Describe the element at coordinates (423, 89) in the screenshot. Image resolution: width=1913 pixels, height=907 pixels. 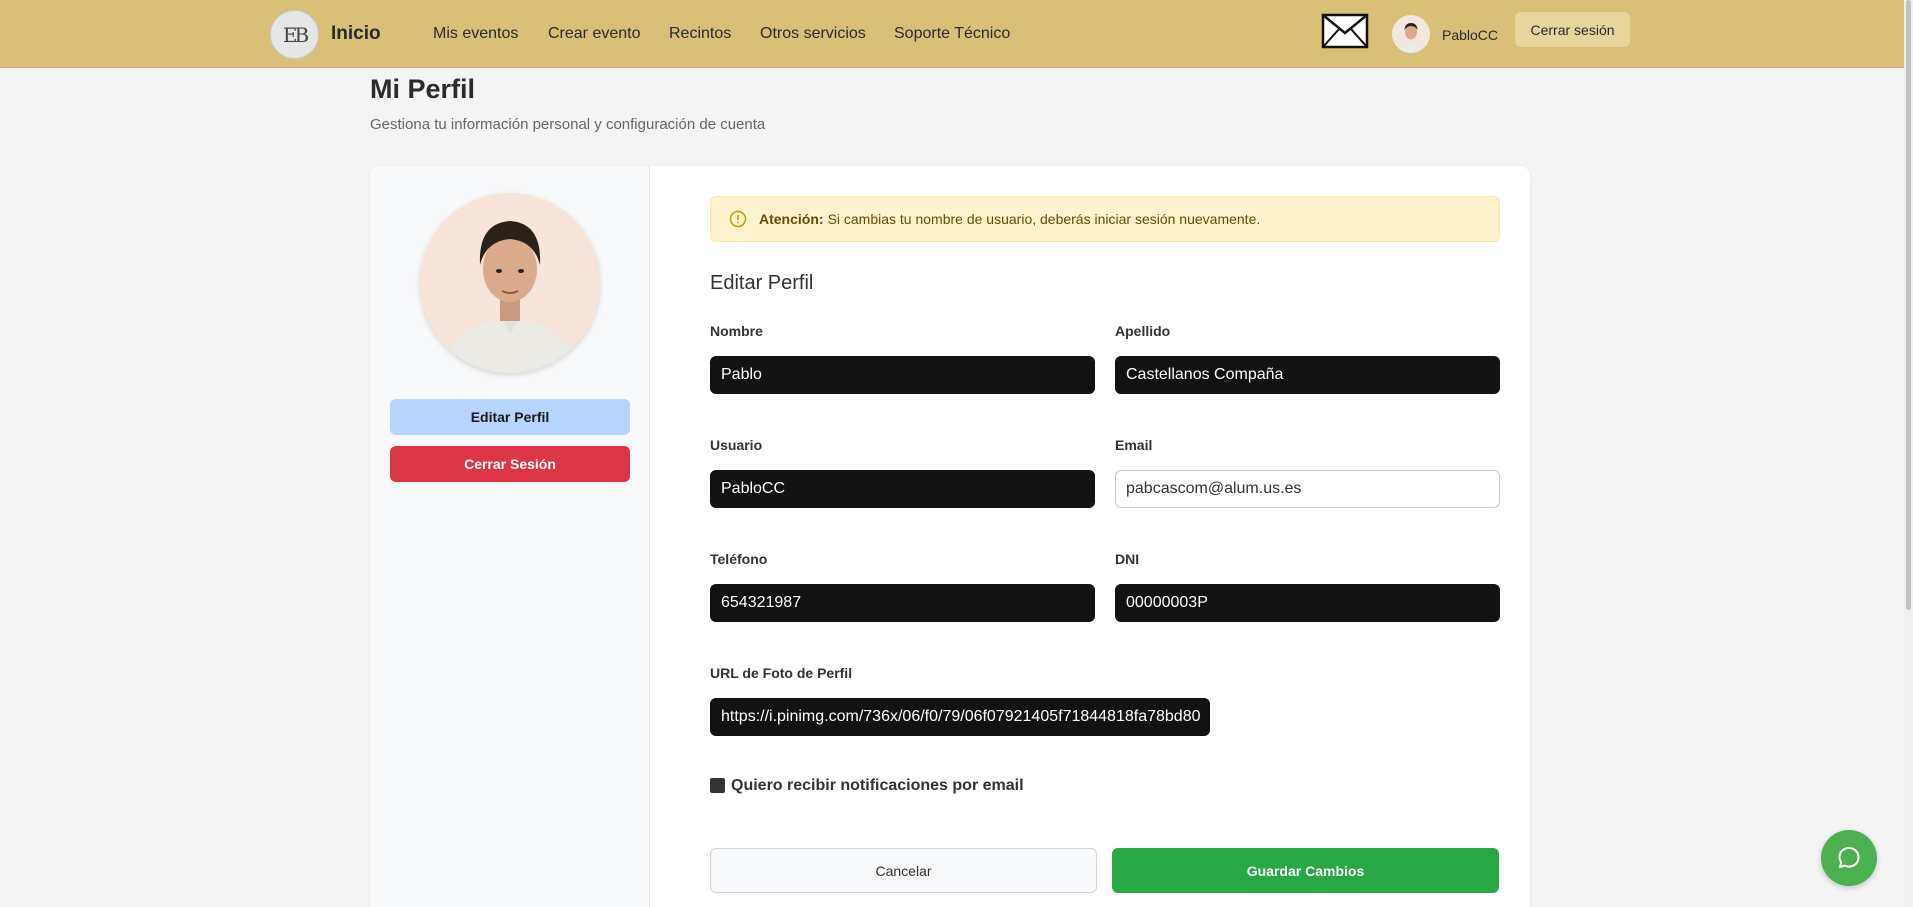
I see `page-title: Mi Perfil` at that location.